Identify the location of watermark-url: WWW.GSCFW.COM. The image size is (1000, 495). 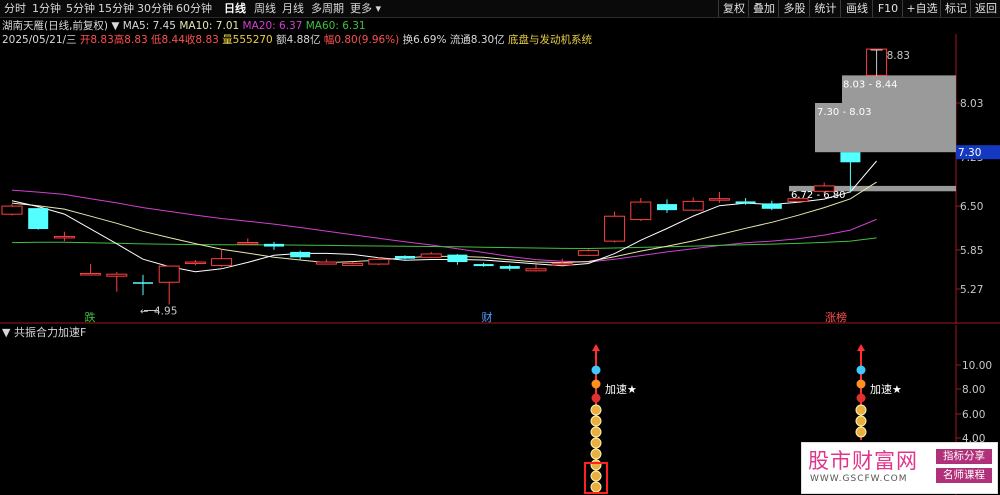
(859, 479).